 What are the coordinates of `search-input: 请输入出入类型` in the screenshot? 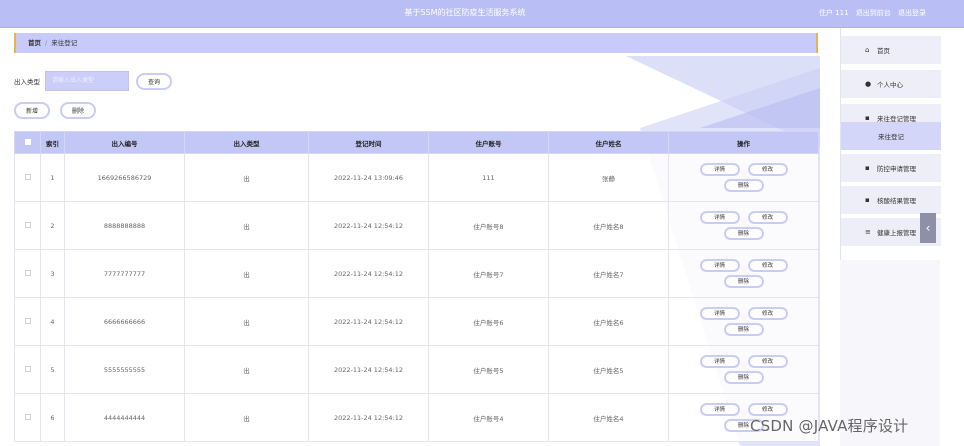 It's located at (87, 81).